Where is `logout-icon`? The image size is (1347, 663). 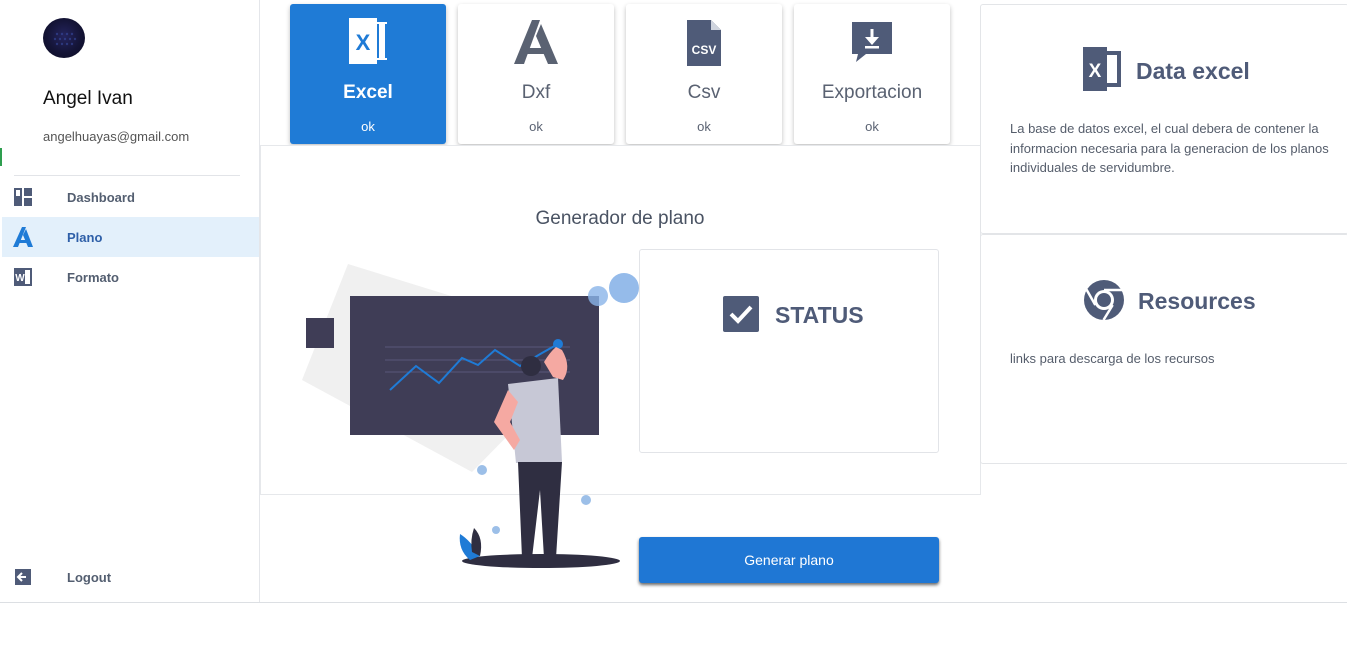
logout-icon is located at coordinates (23, 577).